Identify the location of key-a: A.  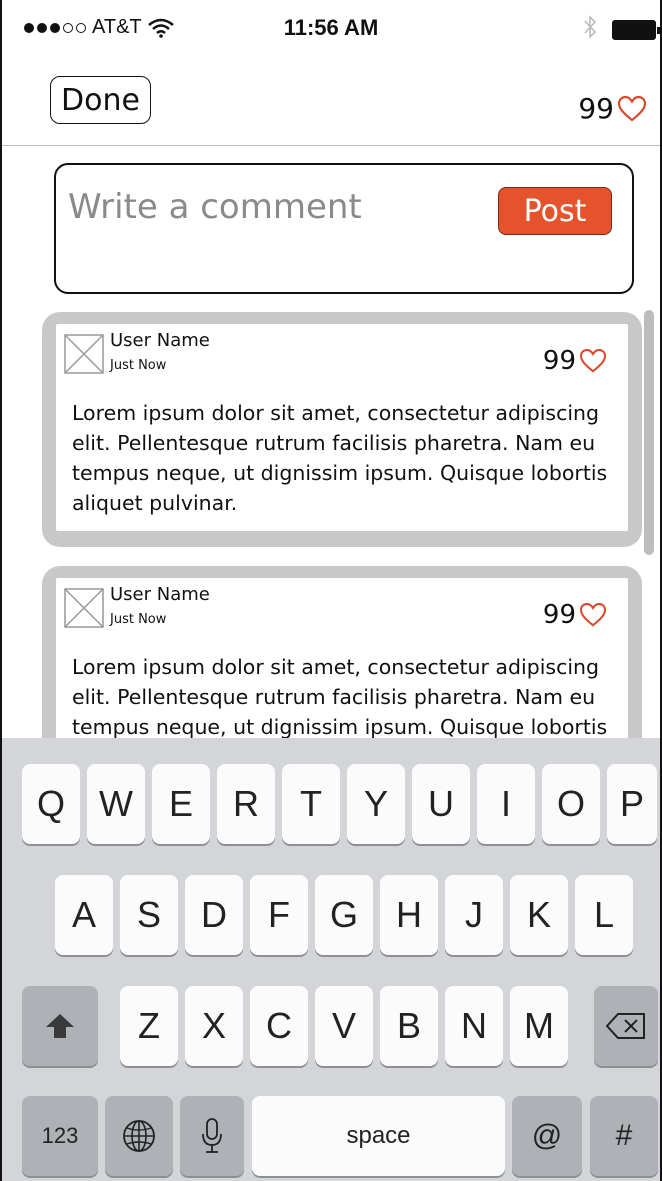
(84, 915).